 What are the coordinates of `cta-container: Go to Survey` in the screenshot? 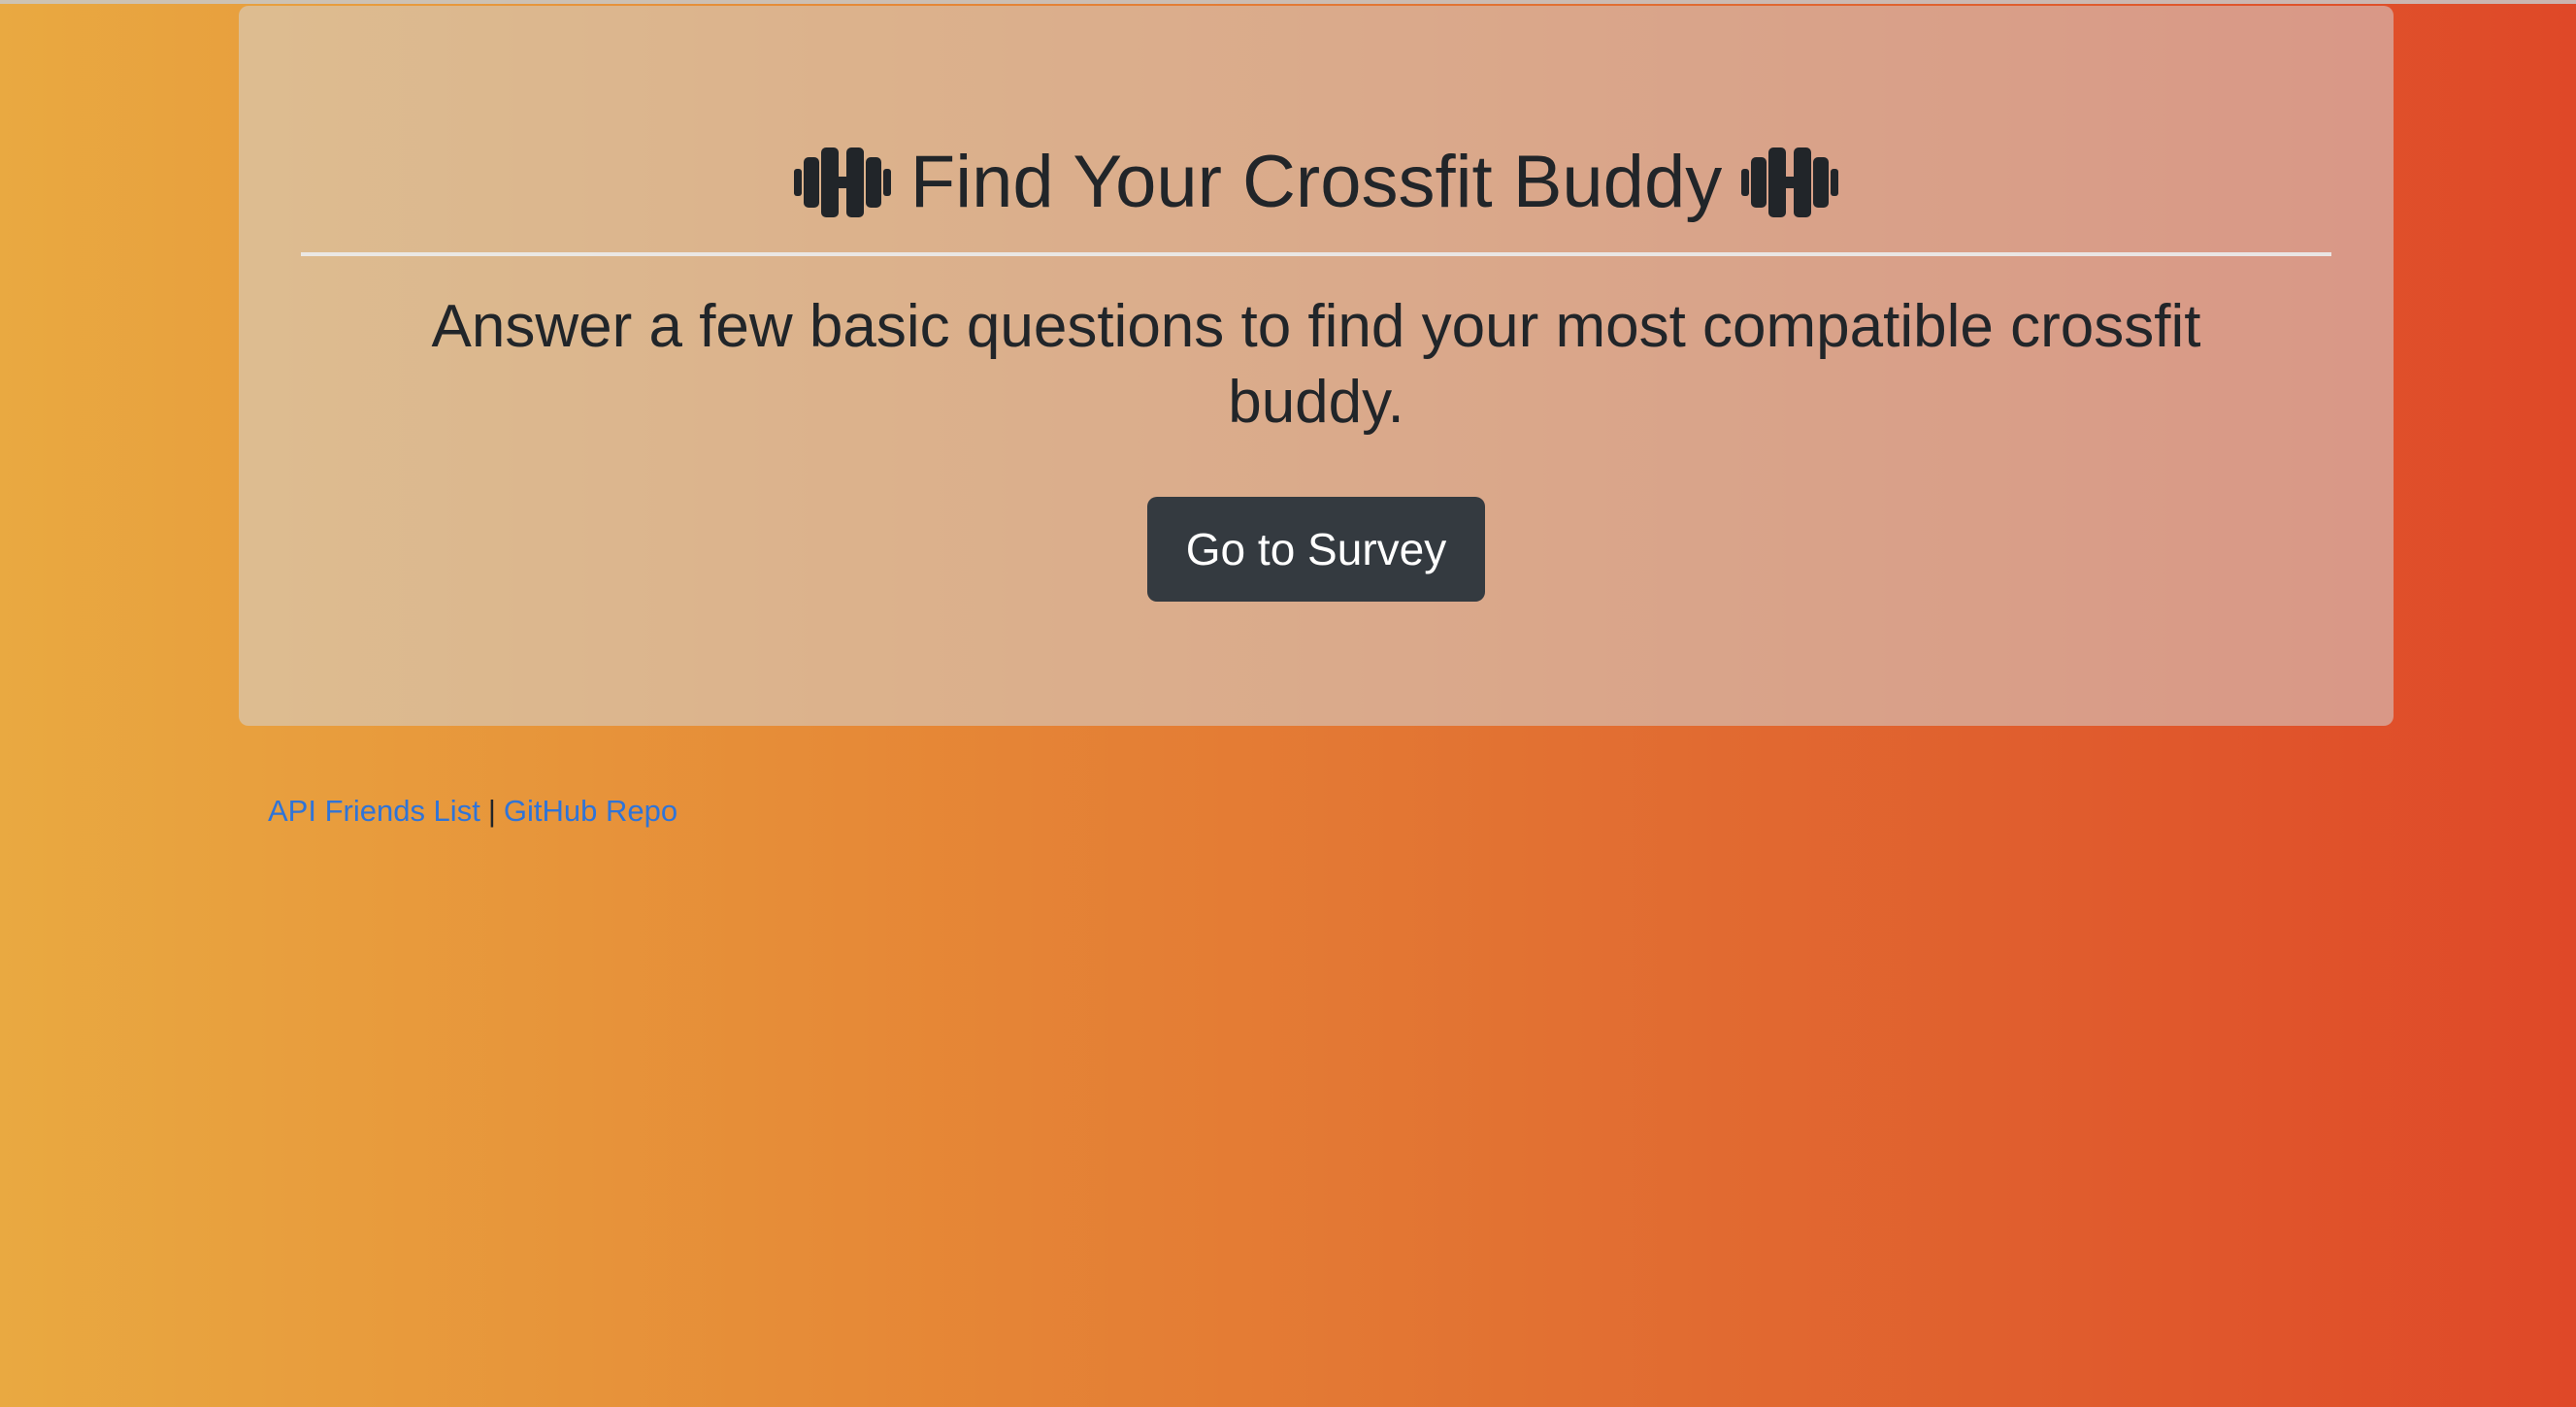 It's located at (1316, 549).